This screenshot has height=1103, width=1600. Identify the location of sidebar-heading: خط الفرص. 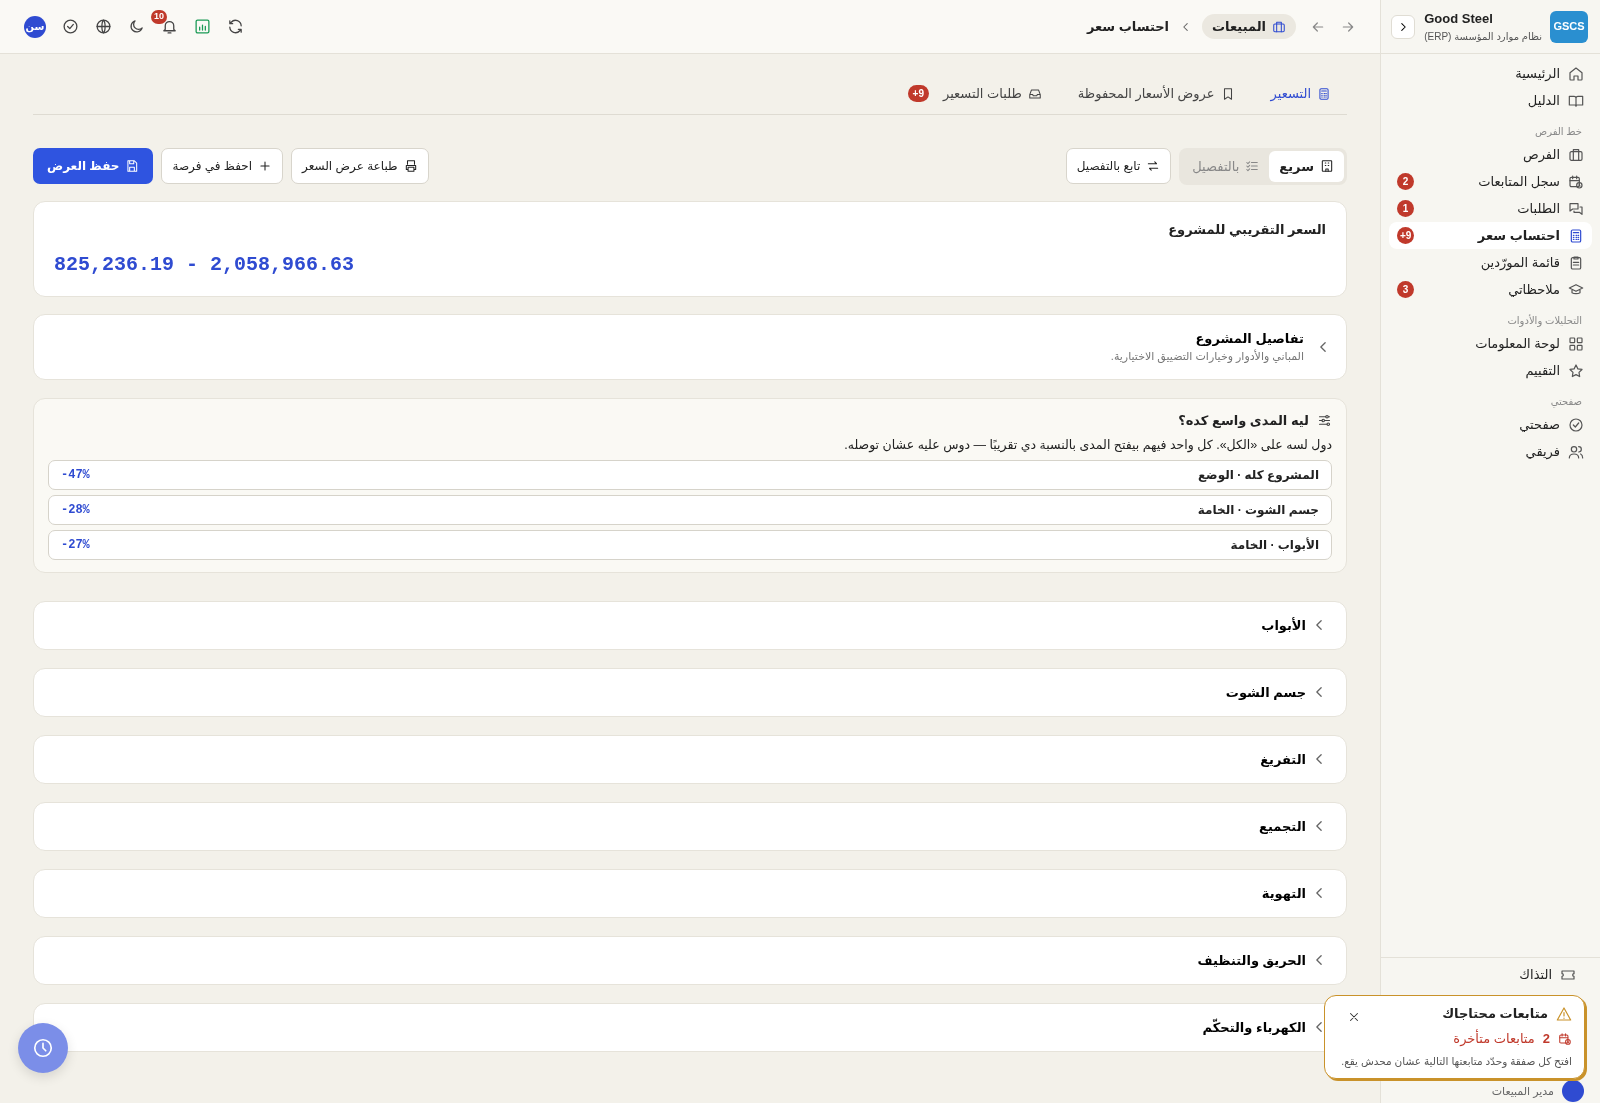
(1558, 132).